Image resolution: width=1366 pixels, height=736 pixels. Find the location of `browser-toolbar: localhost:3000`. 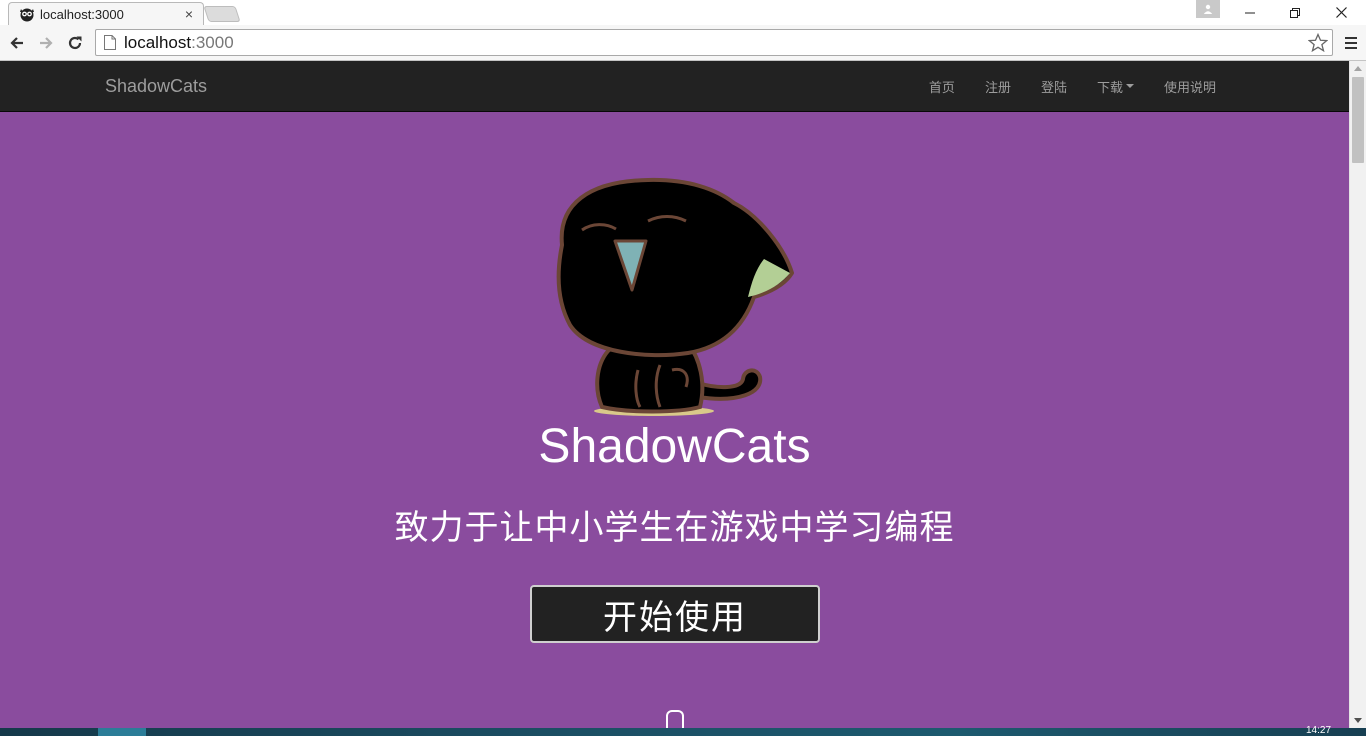

browser-toolbar: localhost:3000 is located at coordinates (683, 43).